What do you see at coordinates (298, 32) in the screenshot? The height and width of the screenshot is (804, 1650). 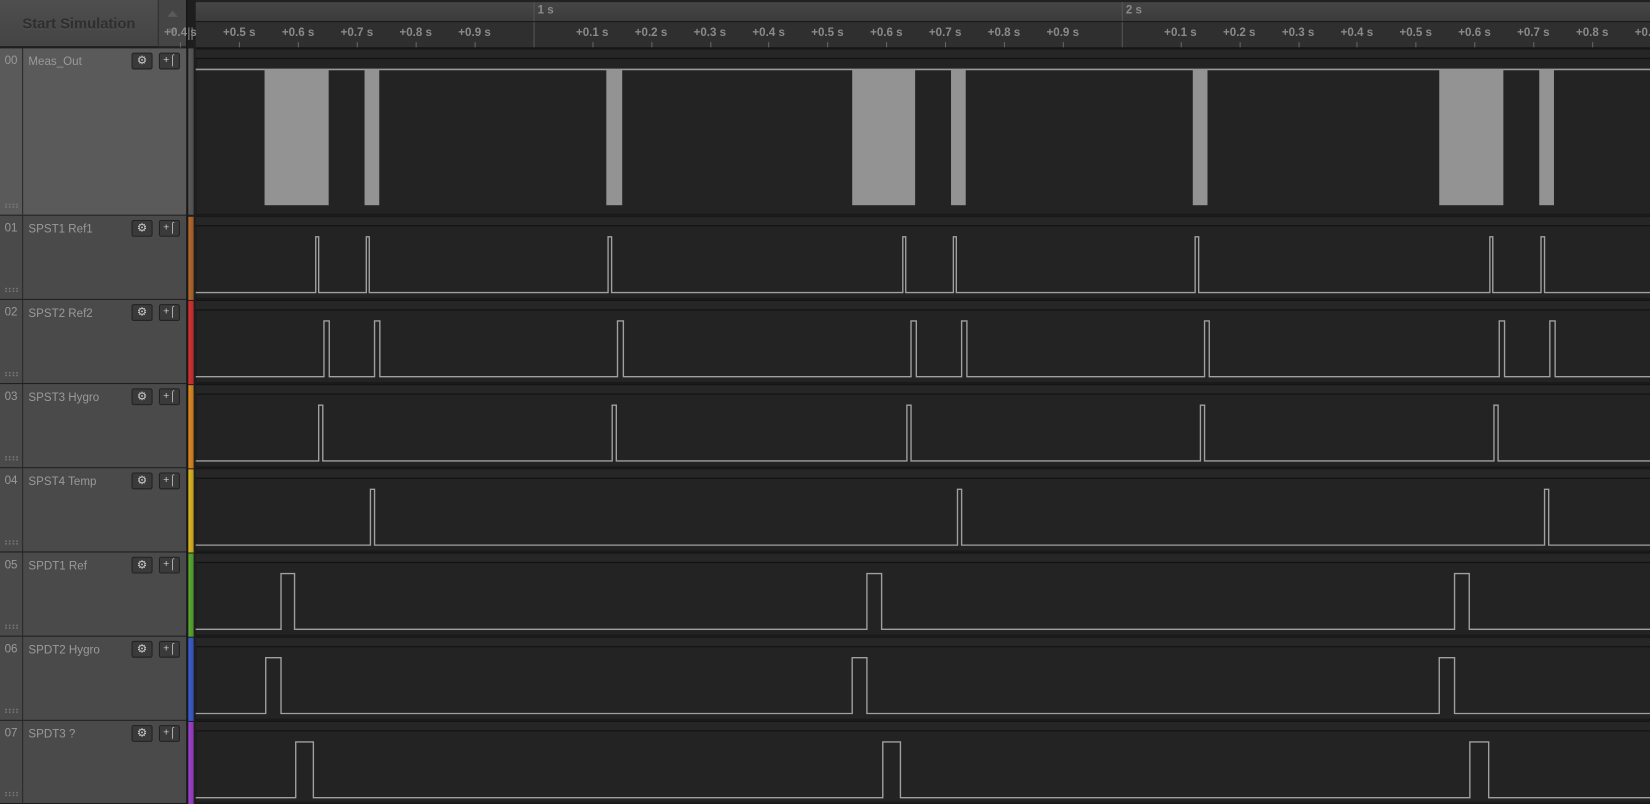 I see `minor-tick-label: +0.6 s` at bounding box center [298, 32].